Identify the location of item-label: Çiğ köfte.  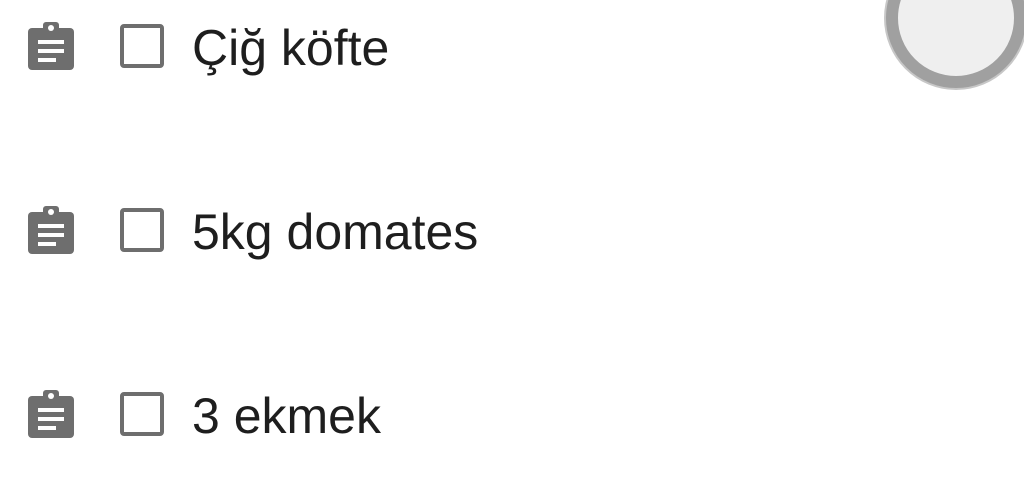
(291, 48).